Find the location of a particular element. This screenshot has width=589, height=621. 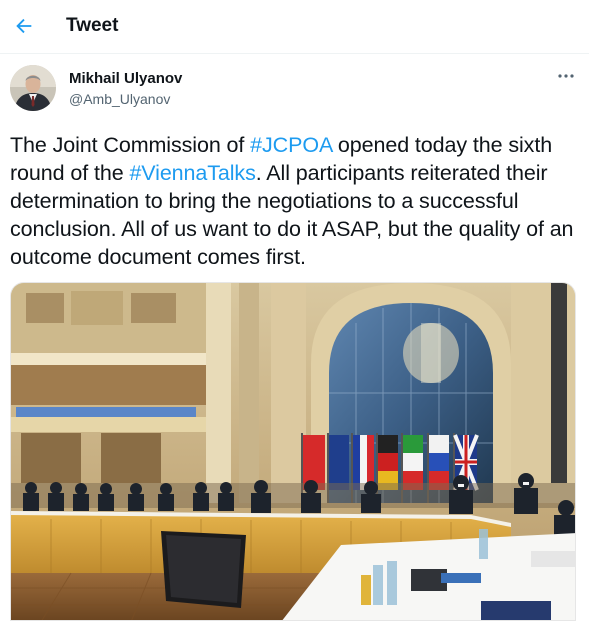

author-name: Mikhail Ulyanov is located at coordinates (125, 78).